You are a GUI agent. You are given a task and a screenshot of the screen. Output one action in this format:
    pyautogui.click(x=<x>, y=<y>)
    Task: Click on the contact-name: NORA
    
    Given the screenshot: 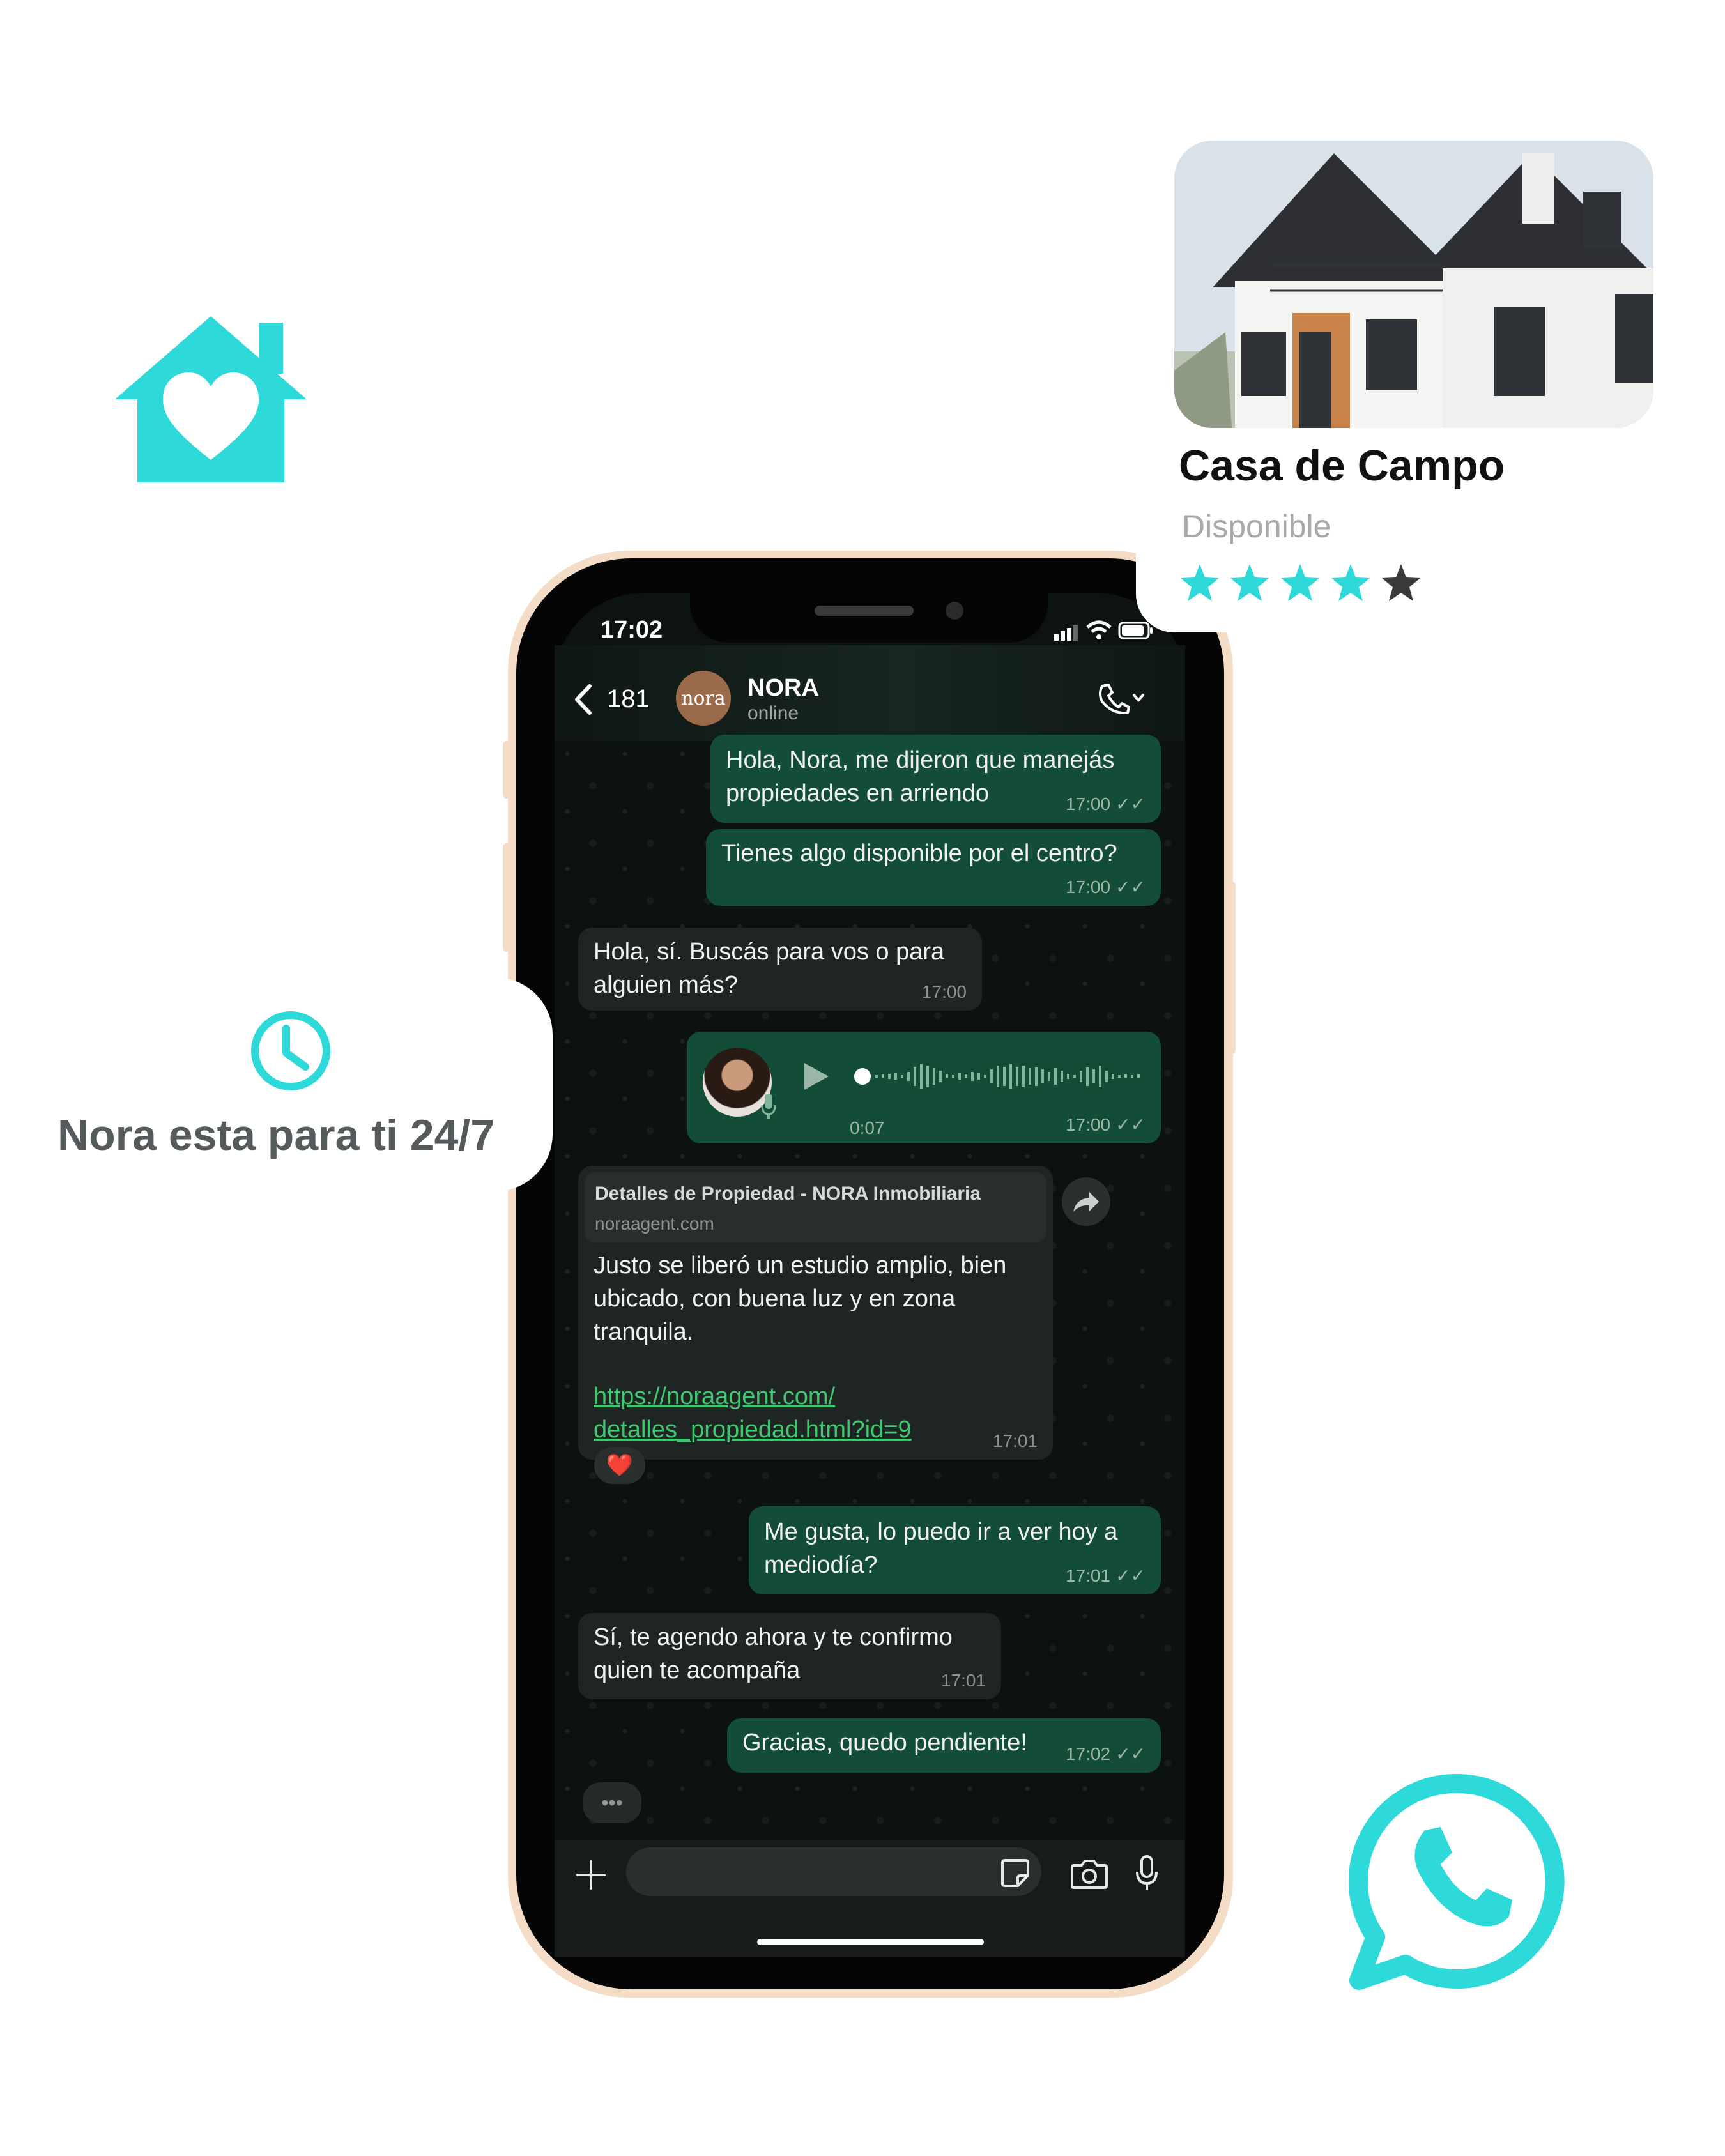 What is the action you would take?
    pyautogui.click(x=783, y=688)
    